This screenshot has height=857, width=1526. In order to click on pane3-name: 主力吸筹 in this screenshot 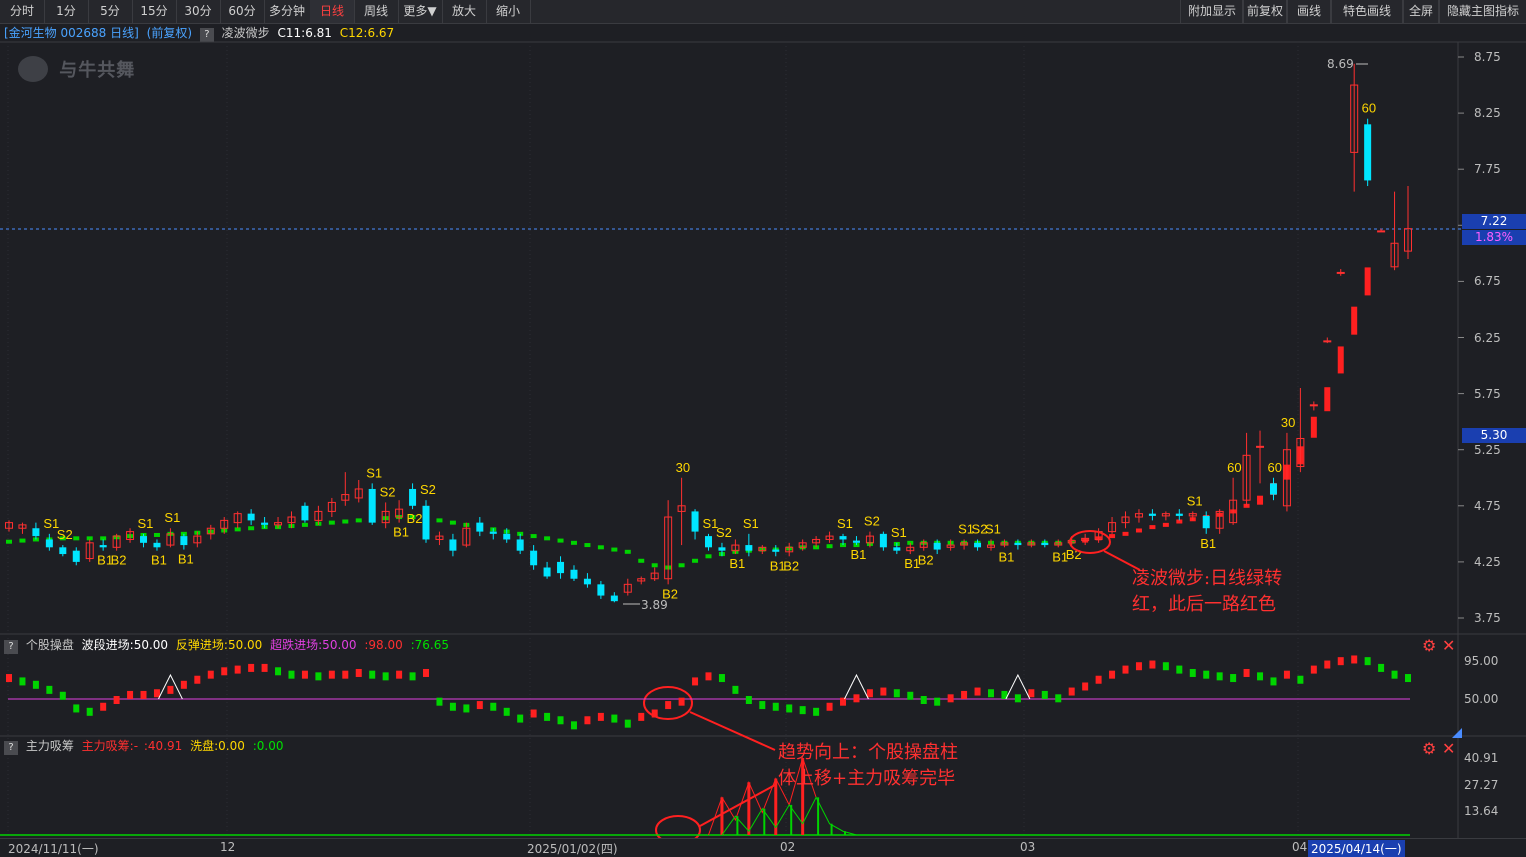, I will do `click(50, 746)`.